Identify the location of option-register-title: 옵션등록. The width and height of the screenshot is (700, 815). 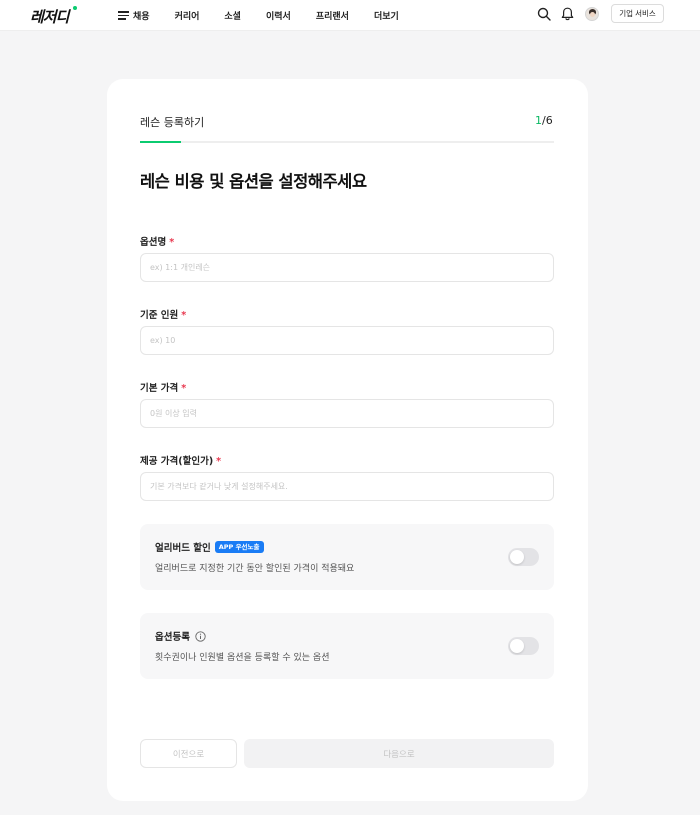
(180, 636).